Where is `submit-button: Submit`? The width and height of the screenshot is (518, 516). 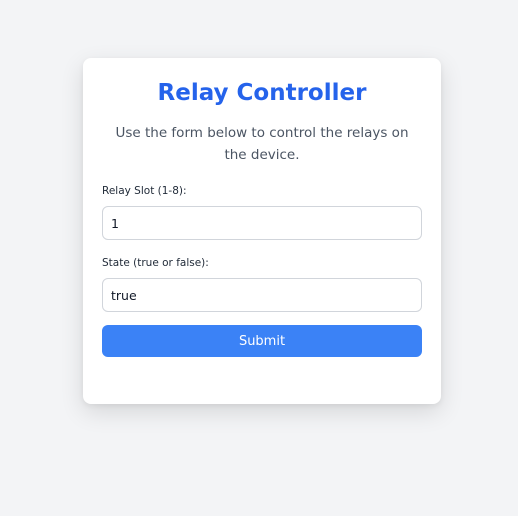 submit-button: Submit is located at coordinates (262, 341).